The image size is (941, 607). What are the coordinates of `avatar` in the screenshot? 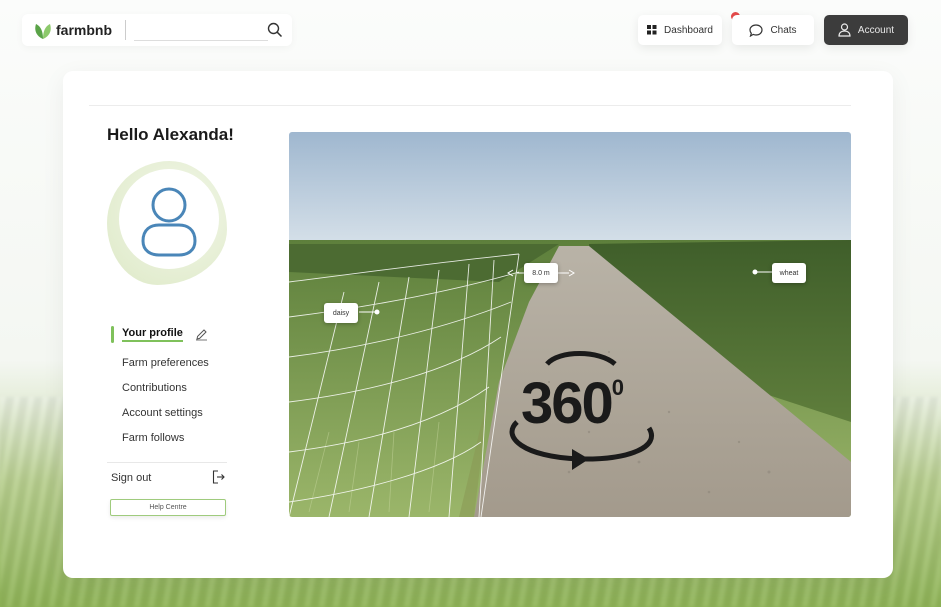 It's located at (167, 223).